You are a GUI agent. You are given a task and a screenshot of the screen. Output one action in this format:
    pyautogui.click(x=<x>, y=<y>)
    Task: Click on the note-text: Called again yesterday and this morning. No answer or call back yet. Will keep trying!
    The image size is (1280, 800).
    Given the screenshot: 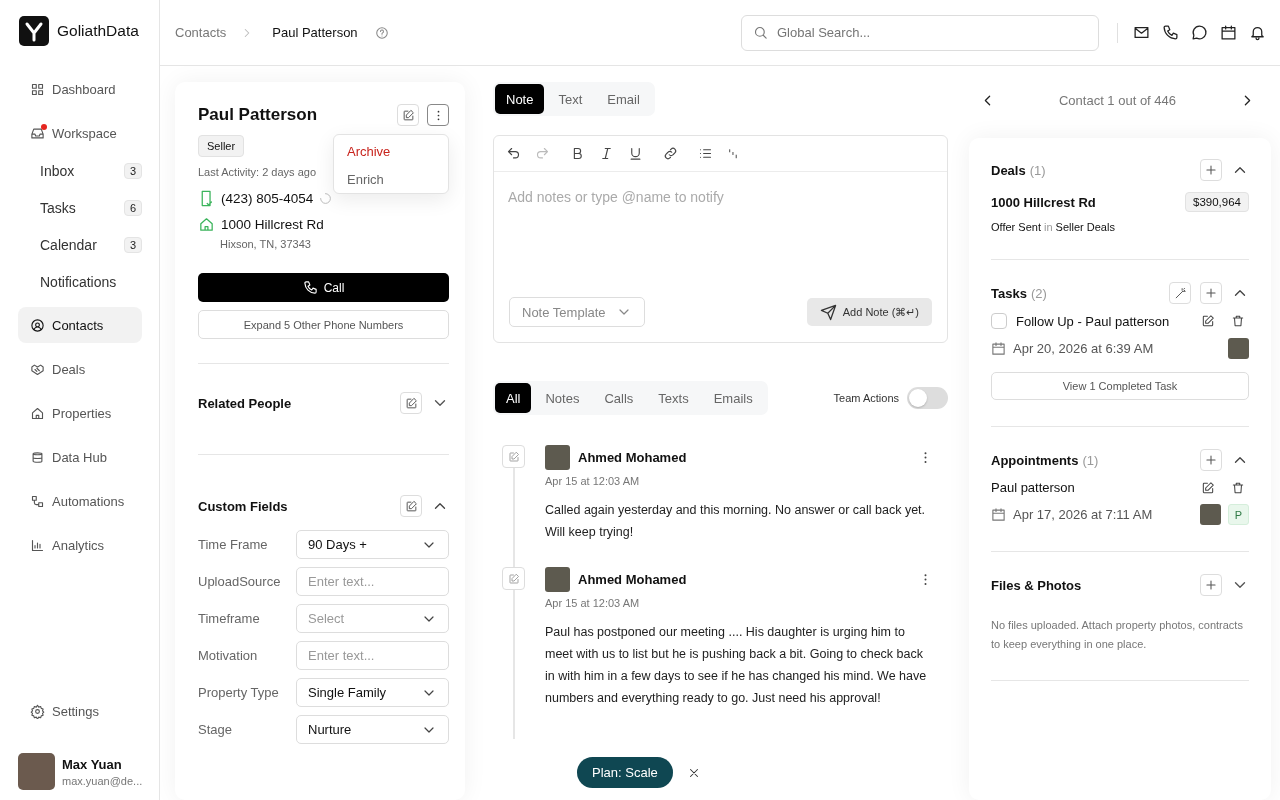 What is the action you would take?
    pyautogui.click(x=736, y=521)
    